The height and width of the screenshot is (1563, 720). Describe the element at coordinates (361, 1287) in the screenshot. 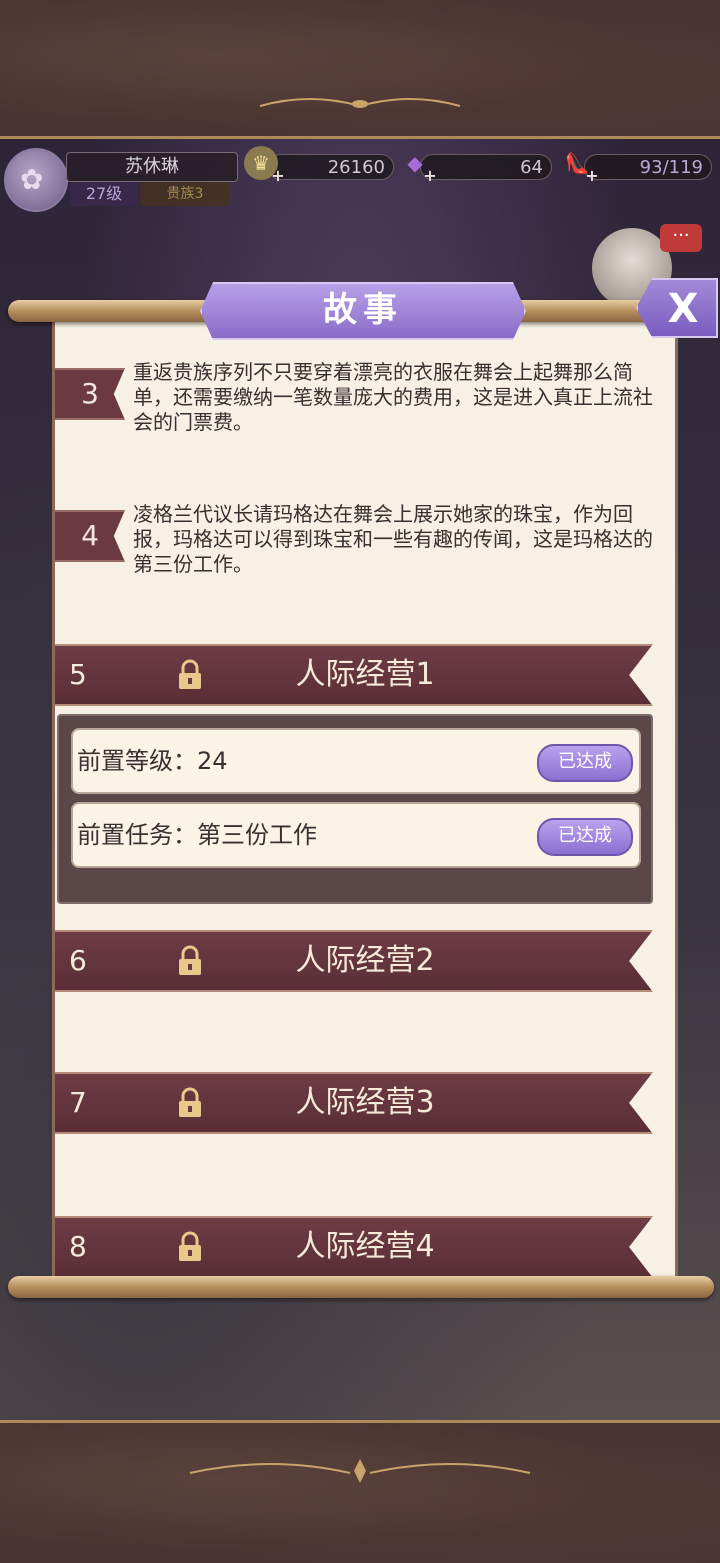

I see `scroll-rod-bottom` at that location.